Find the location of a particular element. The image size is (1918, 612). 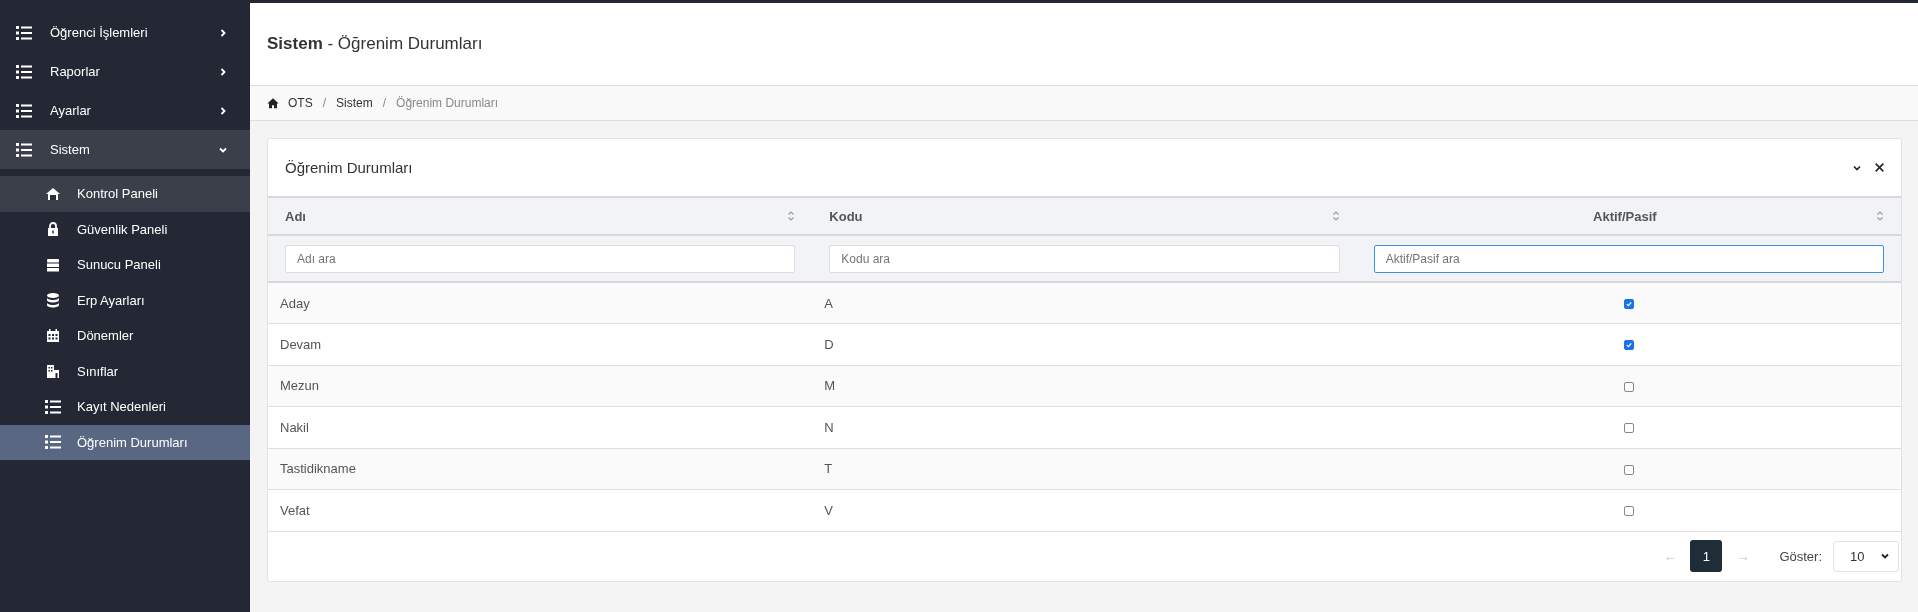

filter-field: Aktif/Pasif ara is located at coordinates (1628, 258).